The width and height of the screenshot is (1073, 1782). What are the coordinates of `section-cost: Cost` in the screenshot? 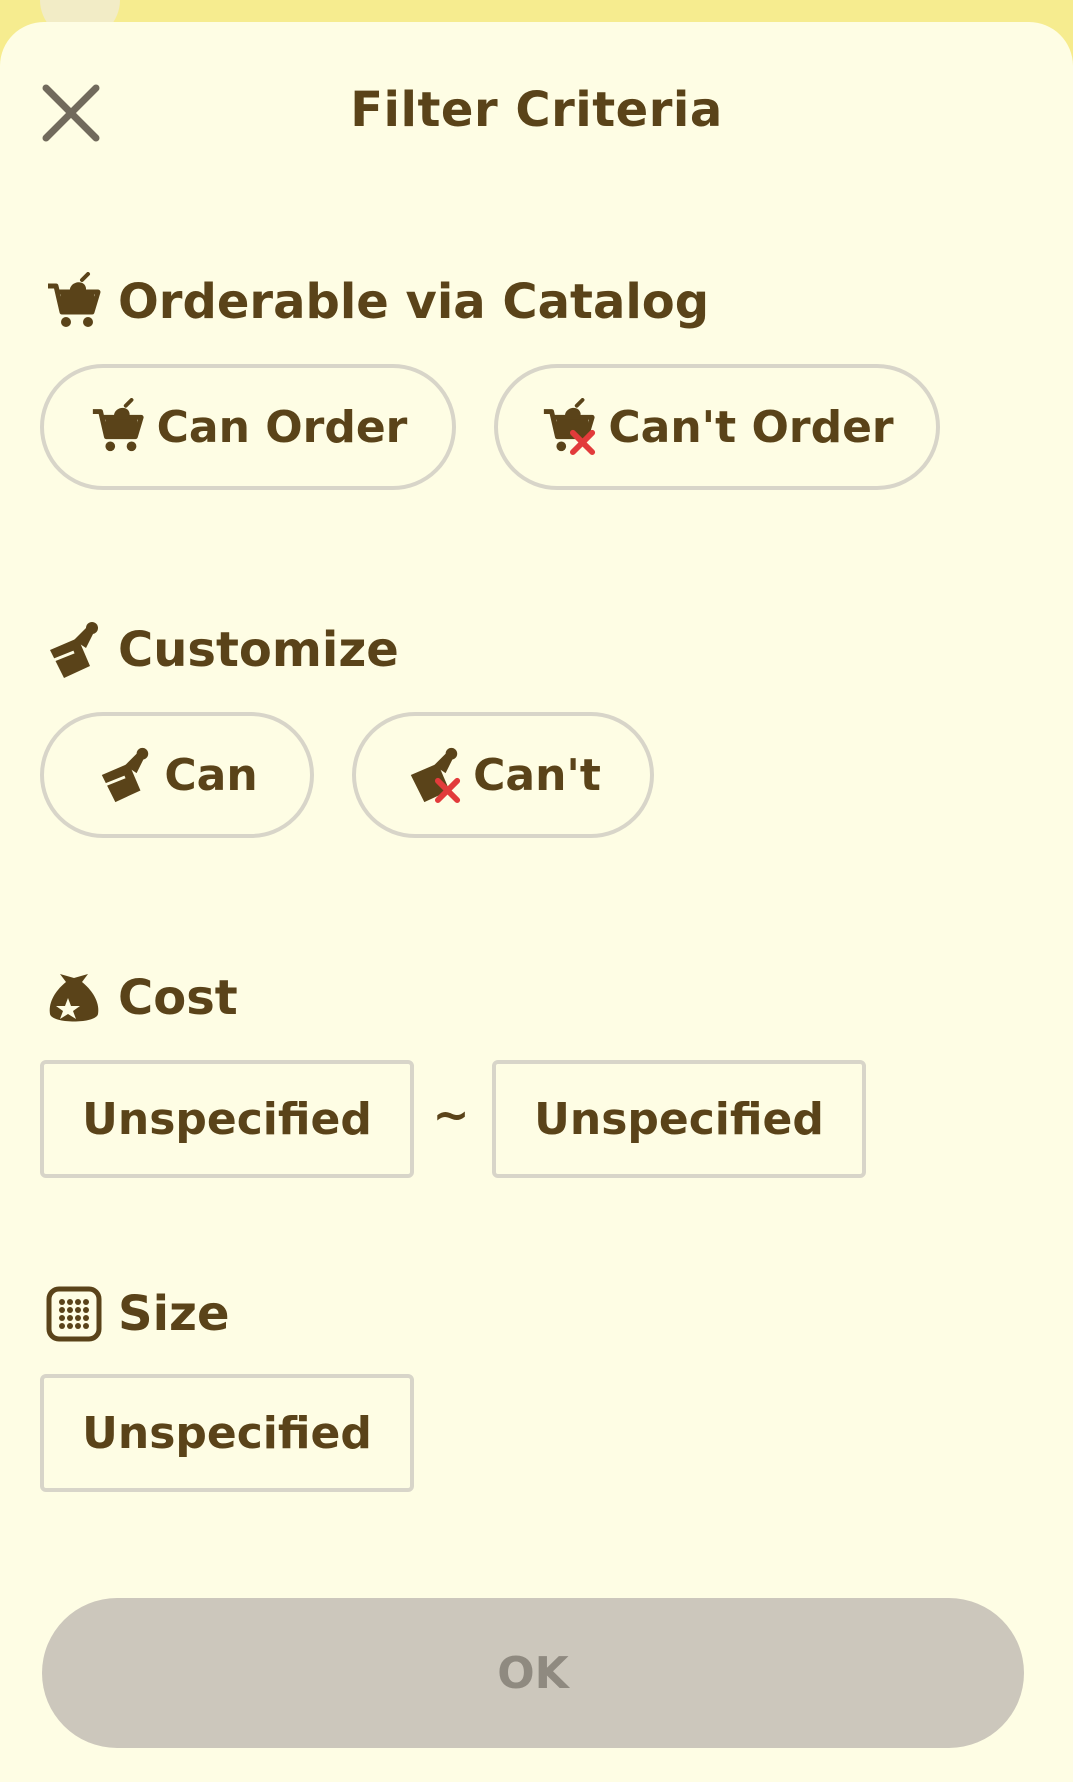 It's located at (141, 998).